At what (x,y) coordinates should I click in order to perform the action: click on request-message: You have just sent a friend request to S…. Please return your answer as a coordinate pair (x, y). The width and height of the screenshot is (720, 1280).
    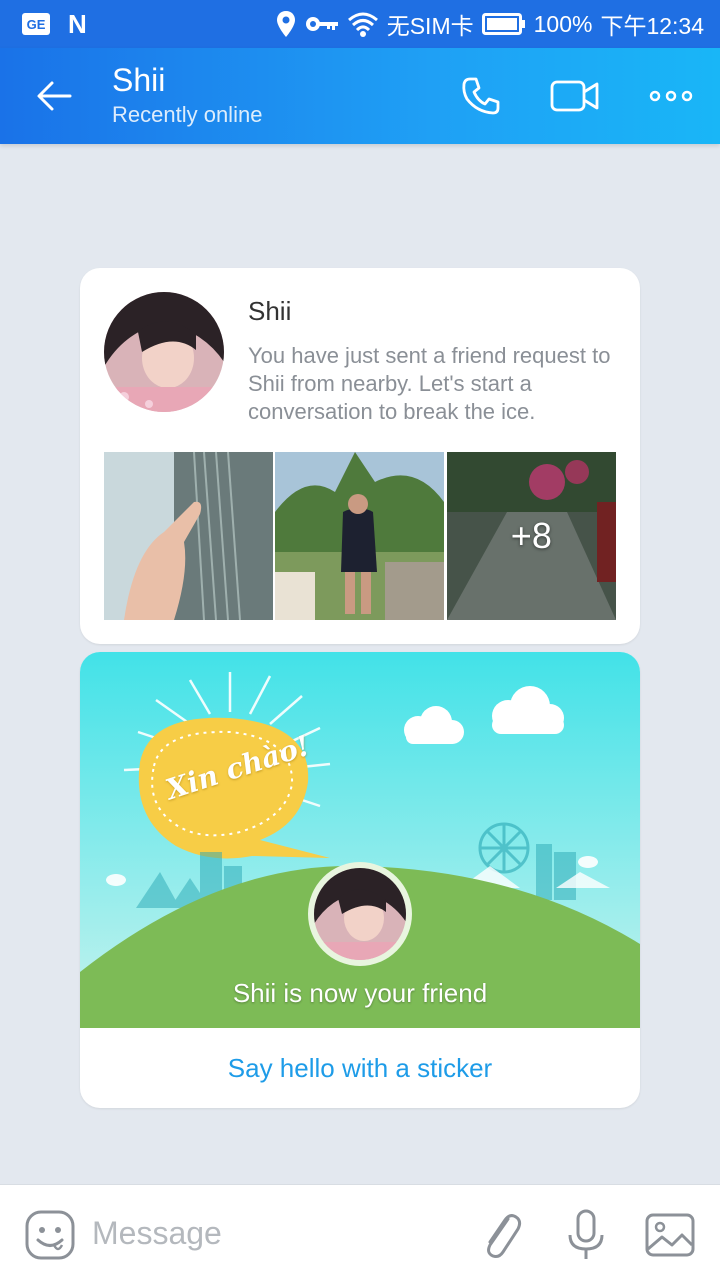
    Looking at the image, I should click on (429, 383).